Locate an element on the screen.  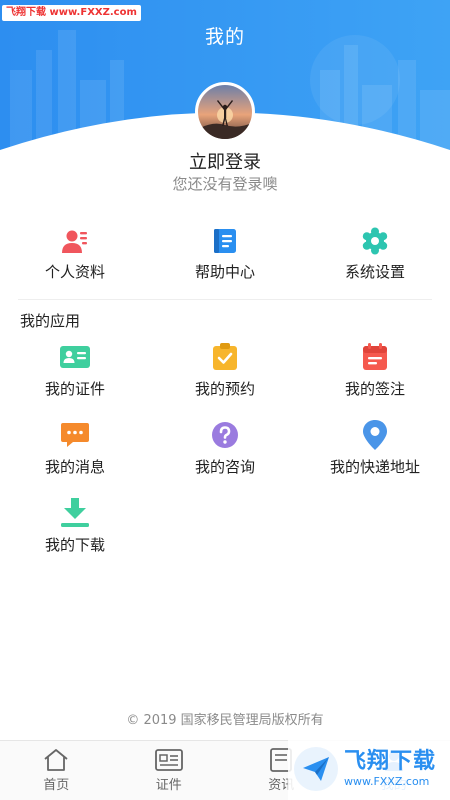
quick-actions: 个人资料 帮助中心 系统设置 is located at coordinates (225, 256).